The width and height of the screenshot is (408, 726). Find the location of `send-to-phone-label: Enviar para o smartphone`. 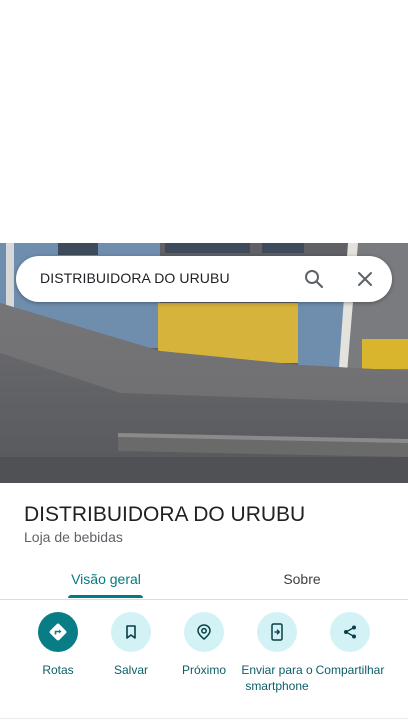

send-to-phone-label: Enviar para o smartphone is located at coordinates (277, 678).